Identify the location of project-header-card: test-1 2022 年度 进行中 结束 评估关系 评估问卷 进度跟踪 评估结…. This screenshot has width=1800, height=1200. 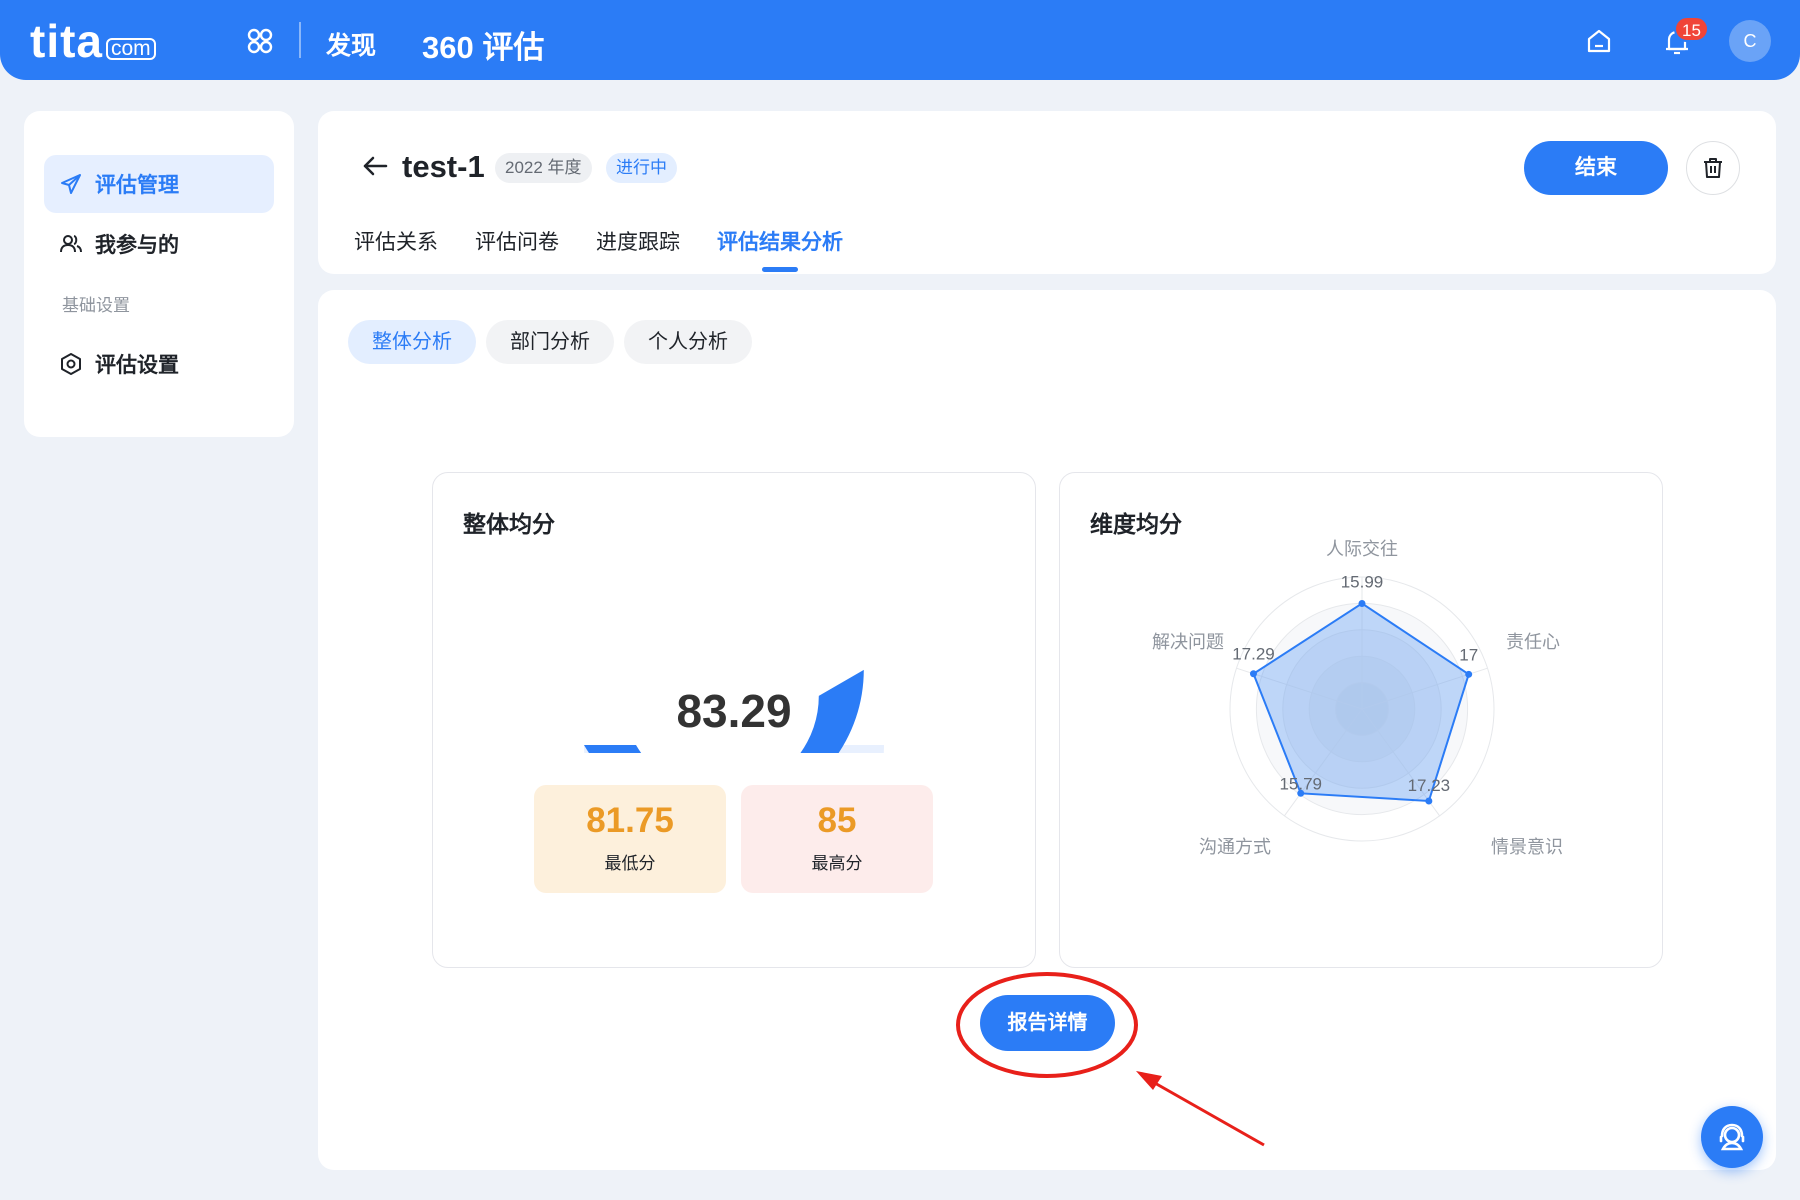
(1047, 192).